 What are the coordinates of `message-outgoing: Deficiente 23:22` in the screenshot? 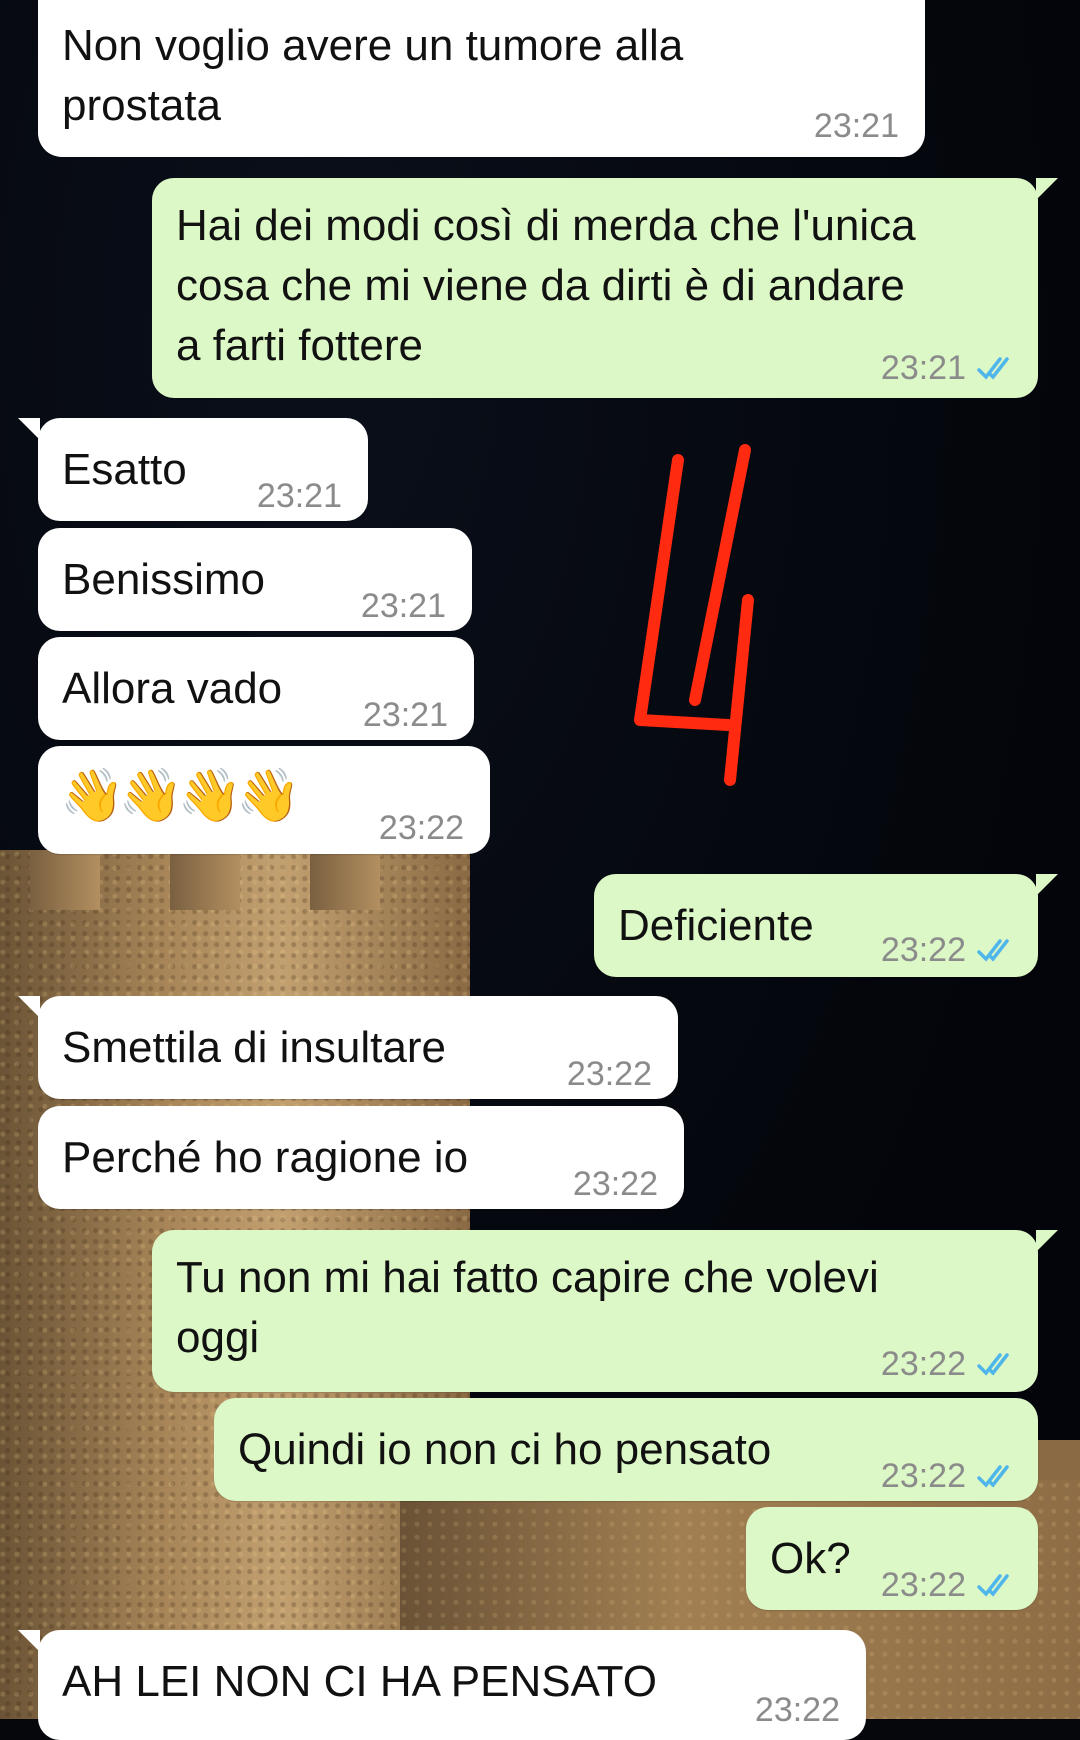 It's located at (826, 927).